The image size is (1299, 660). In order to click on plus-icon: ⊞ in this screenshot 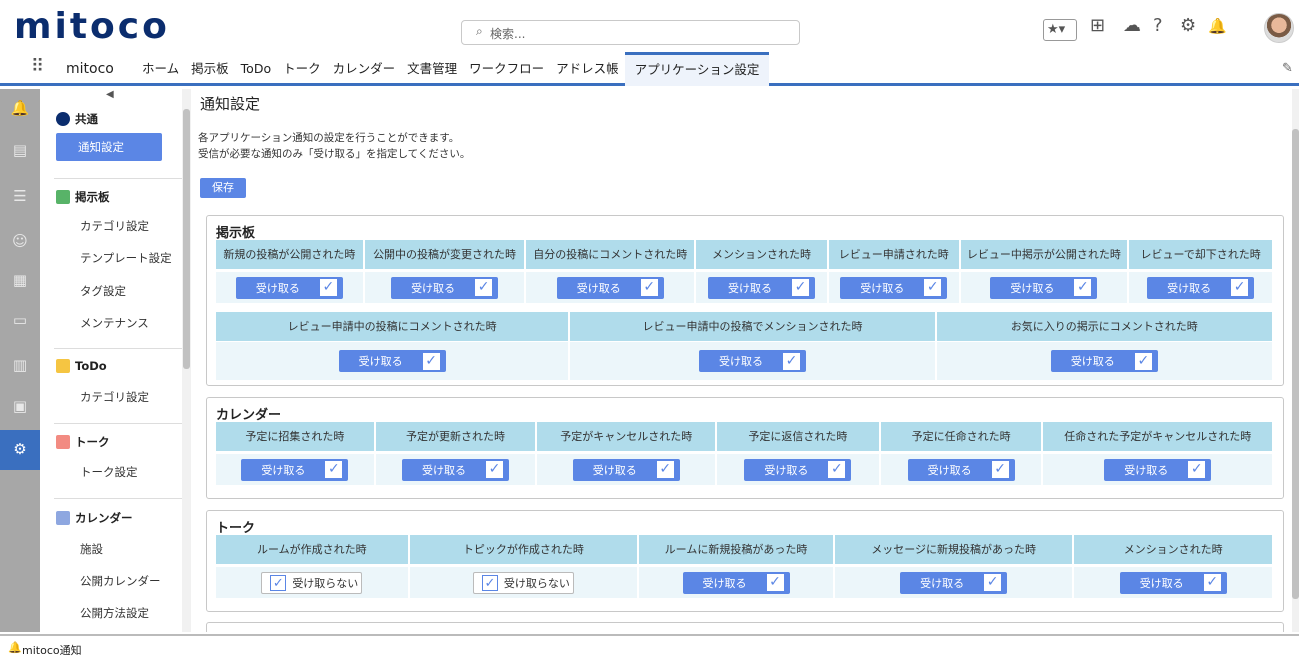, I will do `click(1097, 28)`.